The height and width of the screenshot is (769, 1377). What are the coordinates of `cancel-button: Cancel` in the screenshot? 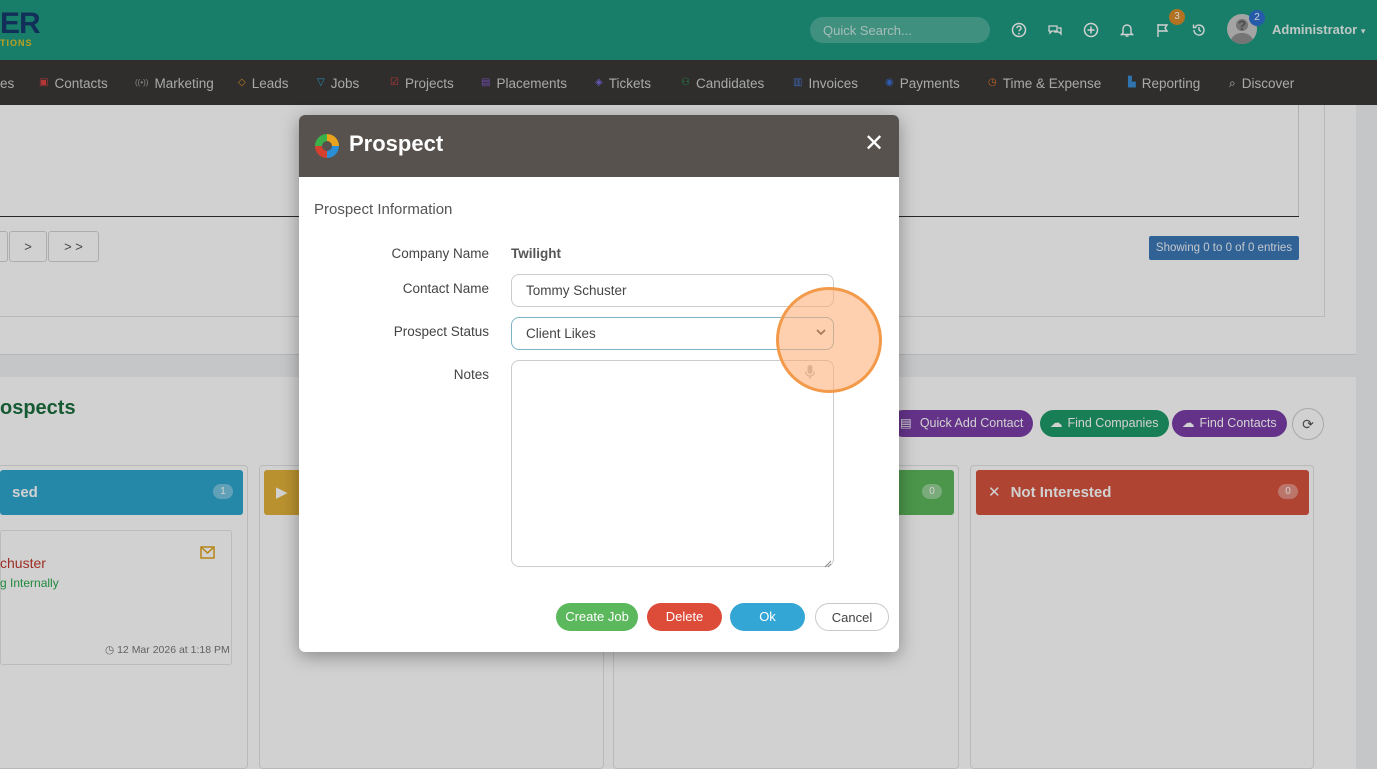 It's located at (852, 617).